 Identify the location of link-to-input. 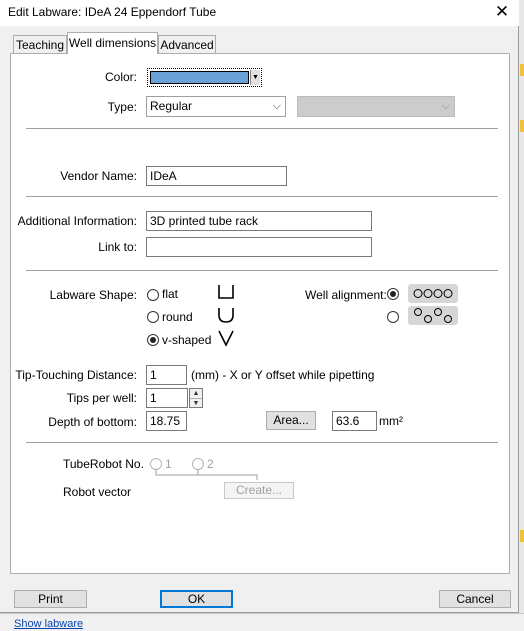
(259, 247).